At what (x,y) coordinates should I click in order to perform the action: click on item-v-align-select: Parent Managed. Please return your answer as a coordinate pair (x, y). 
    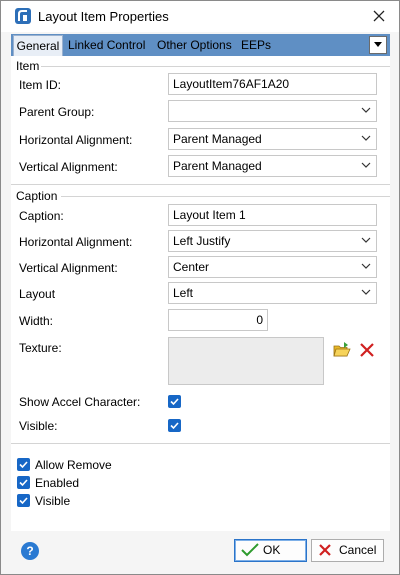
    Looking at the image, I should click on (272, 166).